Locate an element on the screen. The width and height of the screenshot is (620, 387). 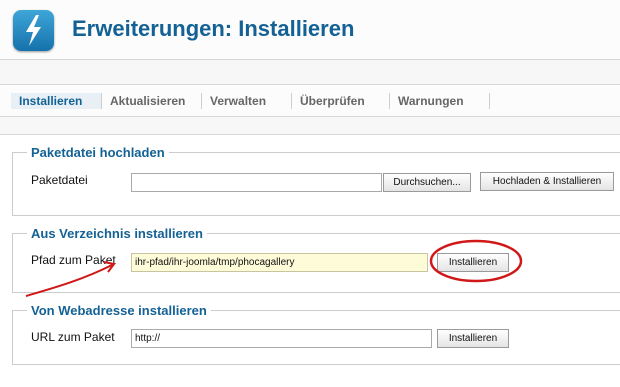
directory-legend: Aus Verzeichnis installieren is located at coordinates (117, 233).